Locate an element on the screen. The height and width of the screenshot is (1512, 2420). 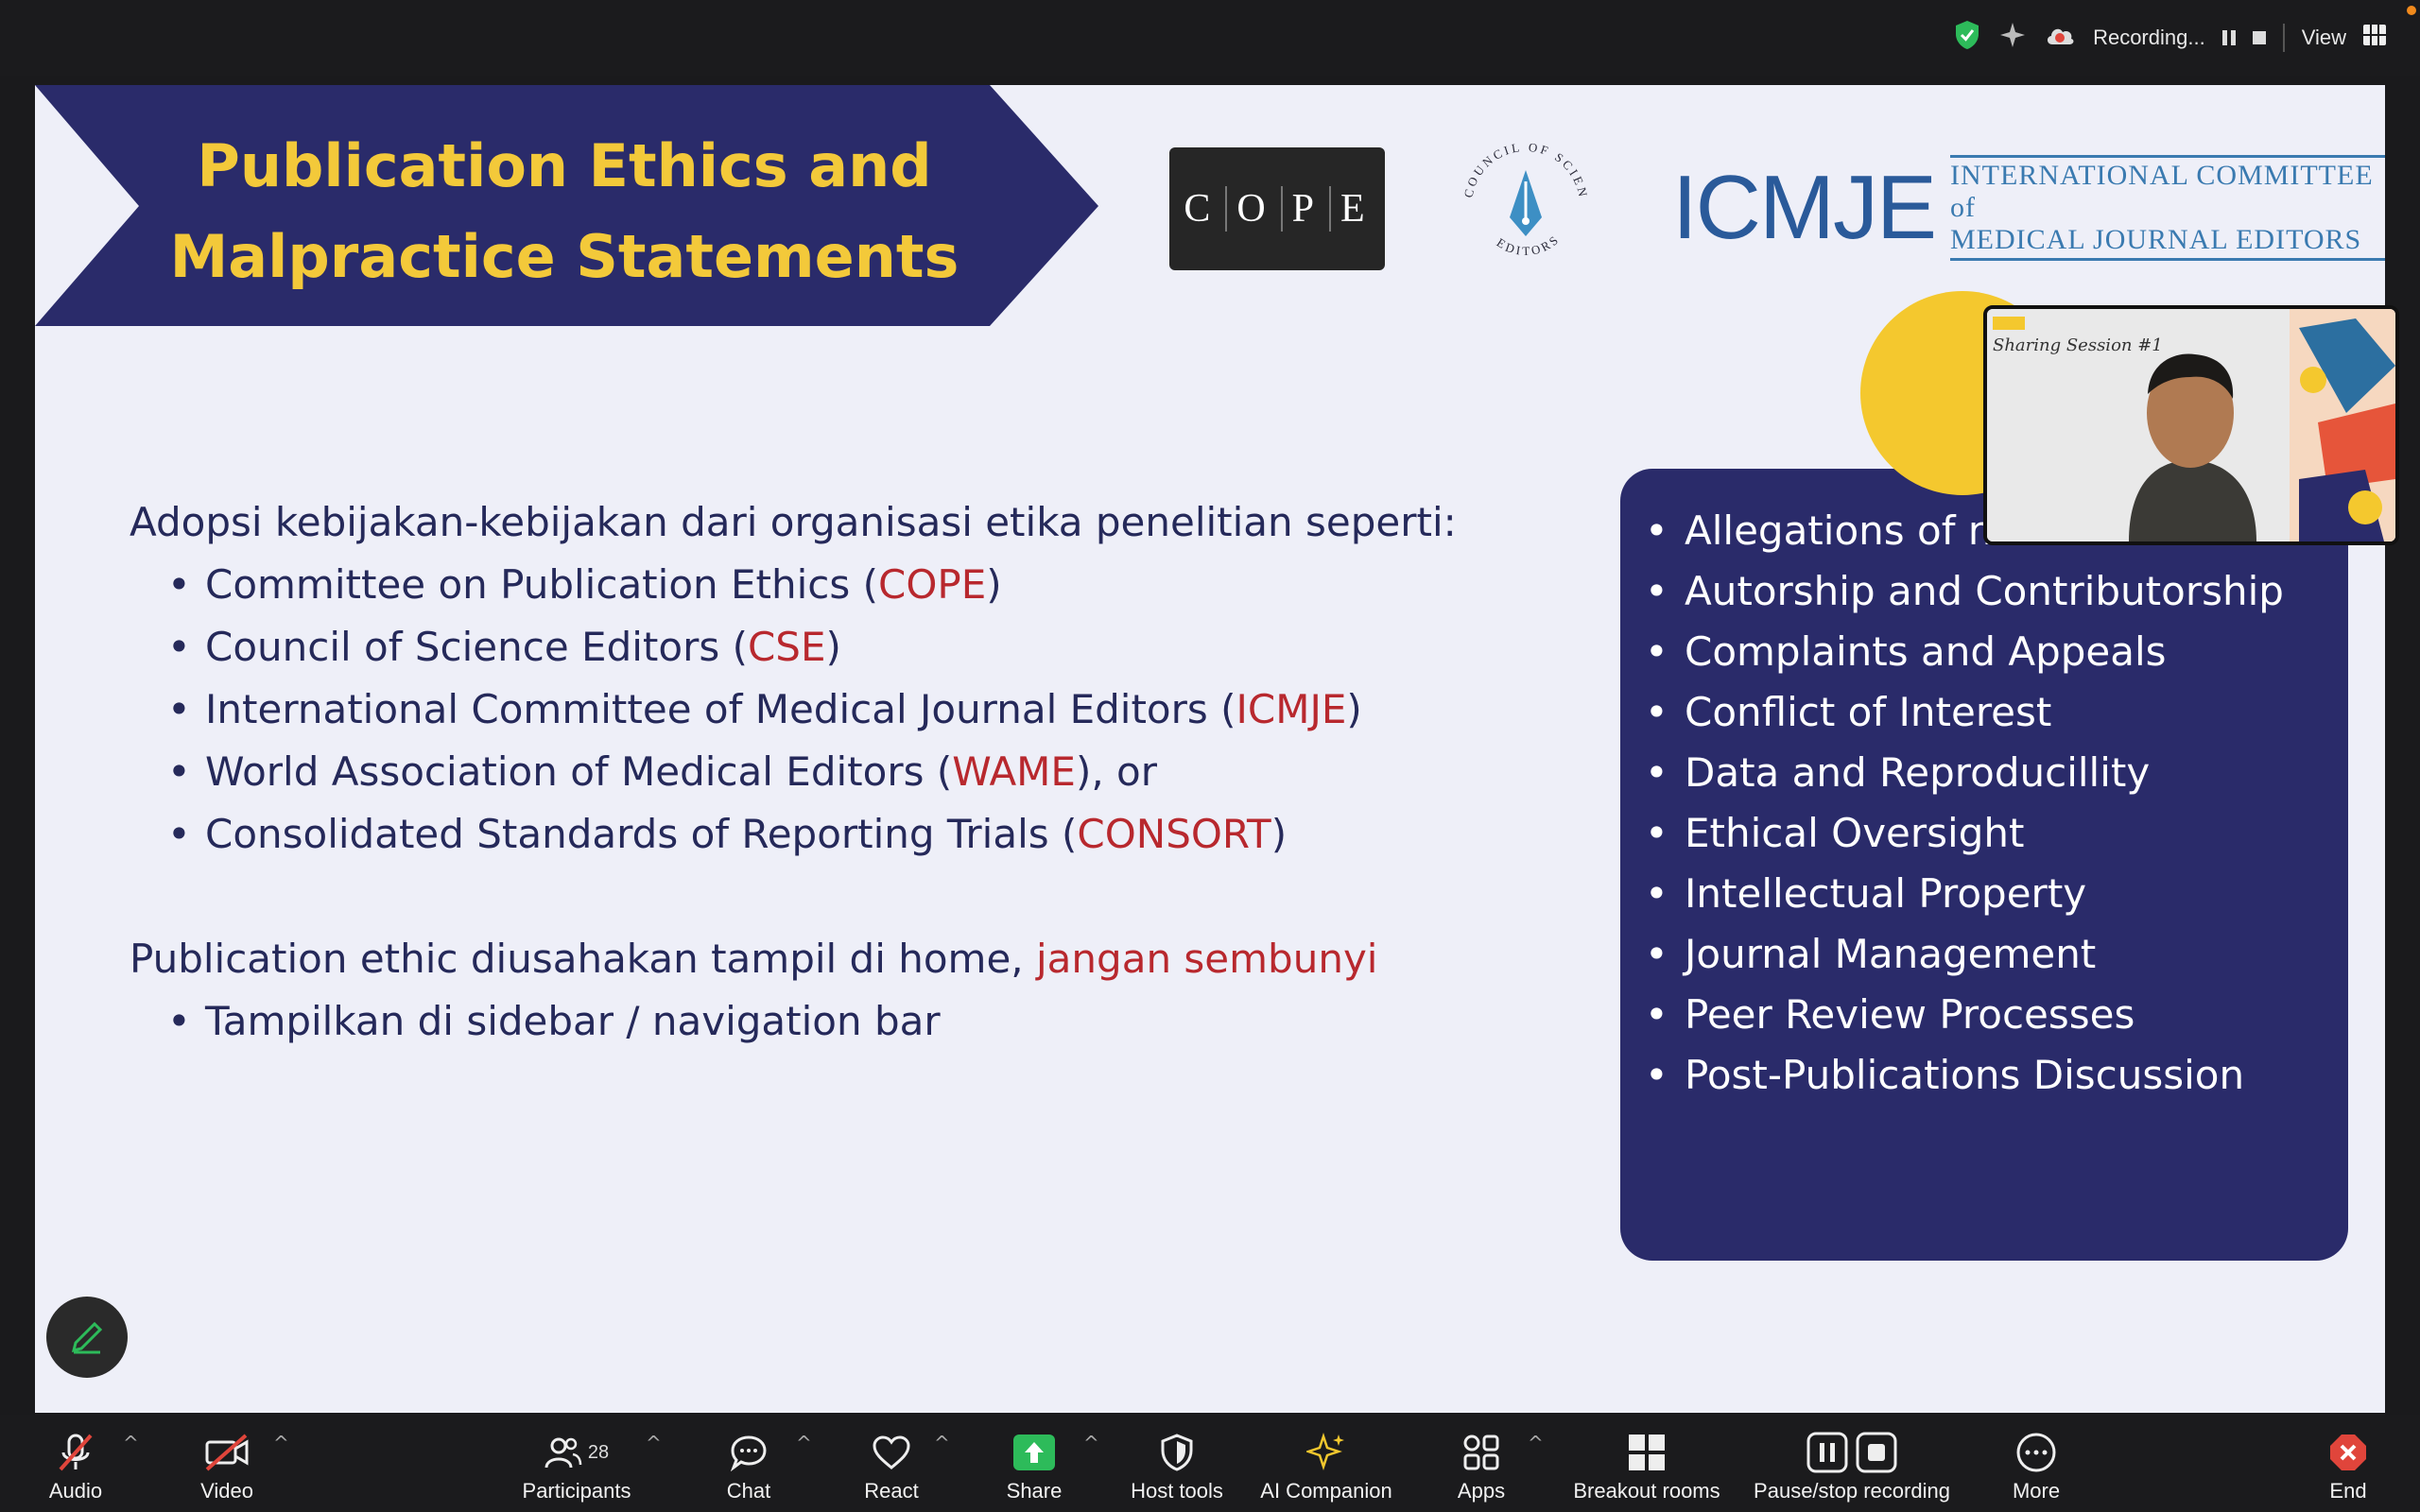
cope-letter: E is located at coordinates (1355, 209).